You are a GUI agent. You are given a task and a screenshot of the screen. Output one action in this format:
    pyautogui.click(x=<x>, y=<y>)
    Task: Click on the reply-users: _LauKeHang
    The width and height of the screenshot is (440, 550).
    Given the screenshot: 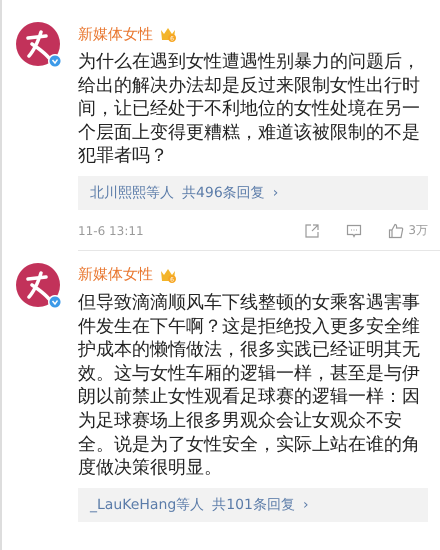 What is the action you would take?
    pyautogui.click(x=133, y=504)
    